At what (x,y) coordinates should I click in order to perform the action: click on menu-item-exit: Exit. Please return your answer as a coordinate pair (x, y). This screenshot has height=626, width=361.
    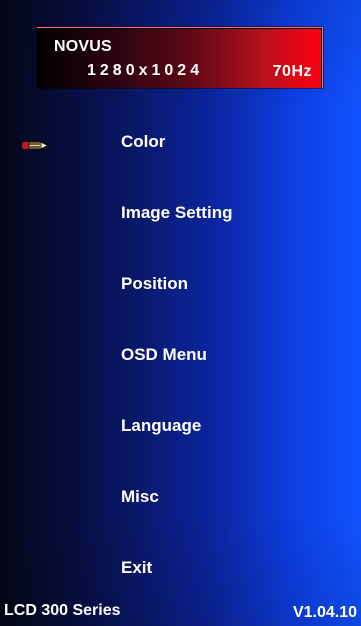
    Looking at the image, I should click on (136, 568).